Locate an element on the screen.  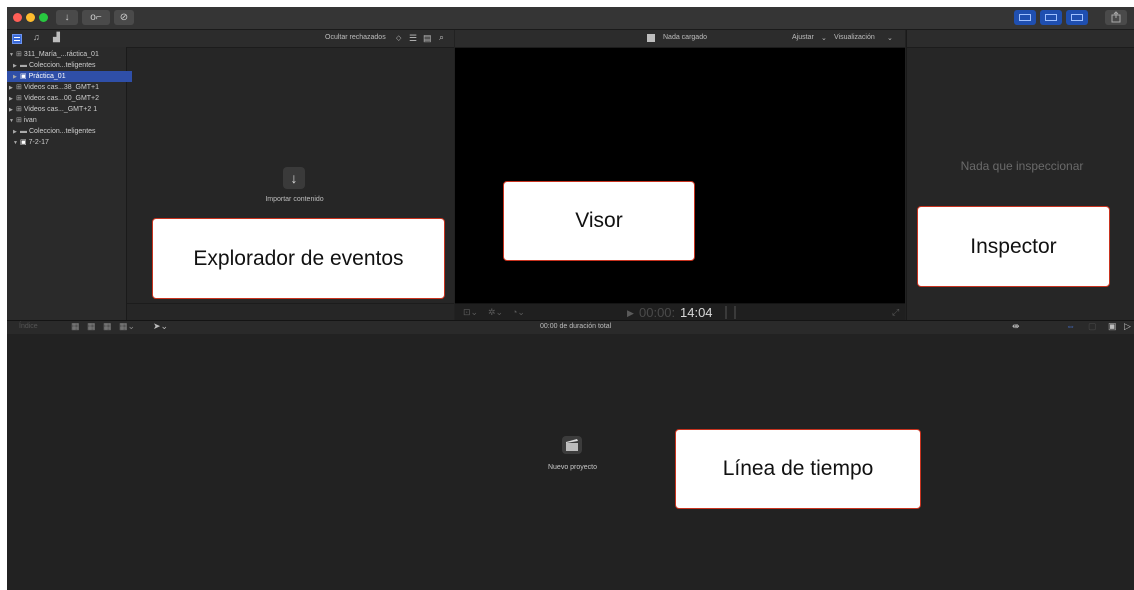
key-icon: o⌐ is located at coordinates (96, 17).